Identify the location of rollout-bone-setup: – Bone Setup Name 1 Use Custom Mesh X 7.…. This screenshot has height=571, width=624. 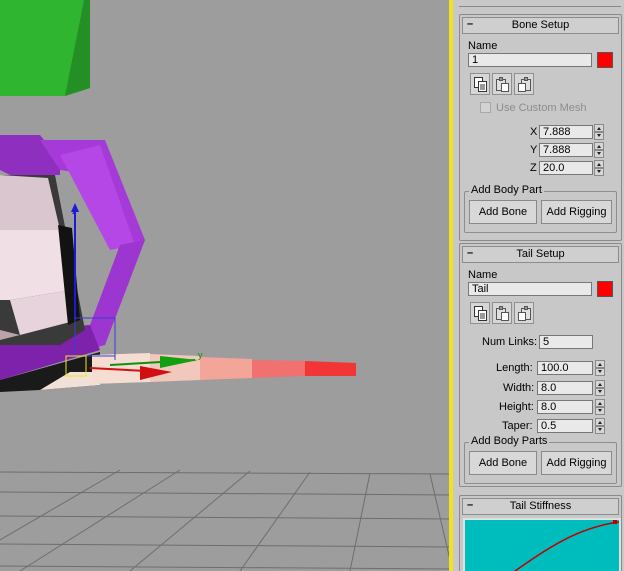
(540, 127).